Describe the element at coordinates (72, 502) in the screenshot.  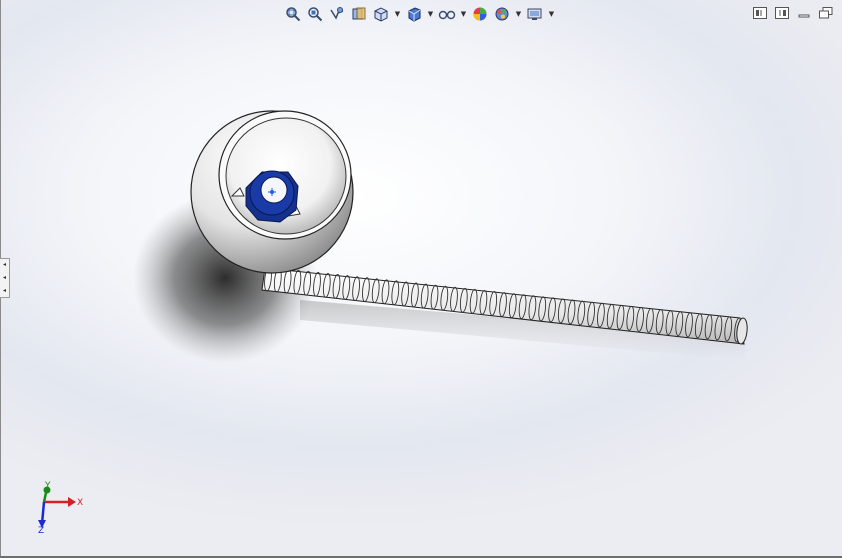
I see `x-axis-arrowhead` at that location.